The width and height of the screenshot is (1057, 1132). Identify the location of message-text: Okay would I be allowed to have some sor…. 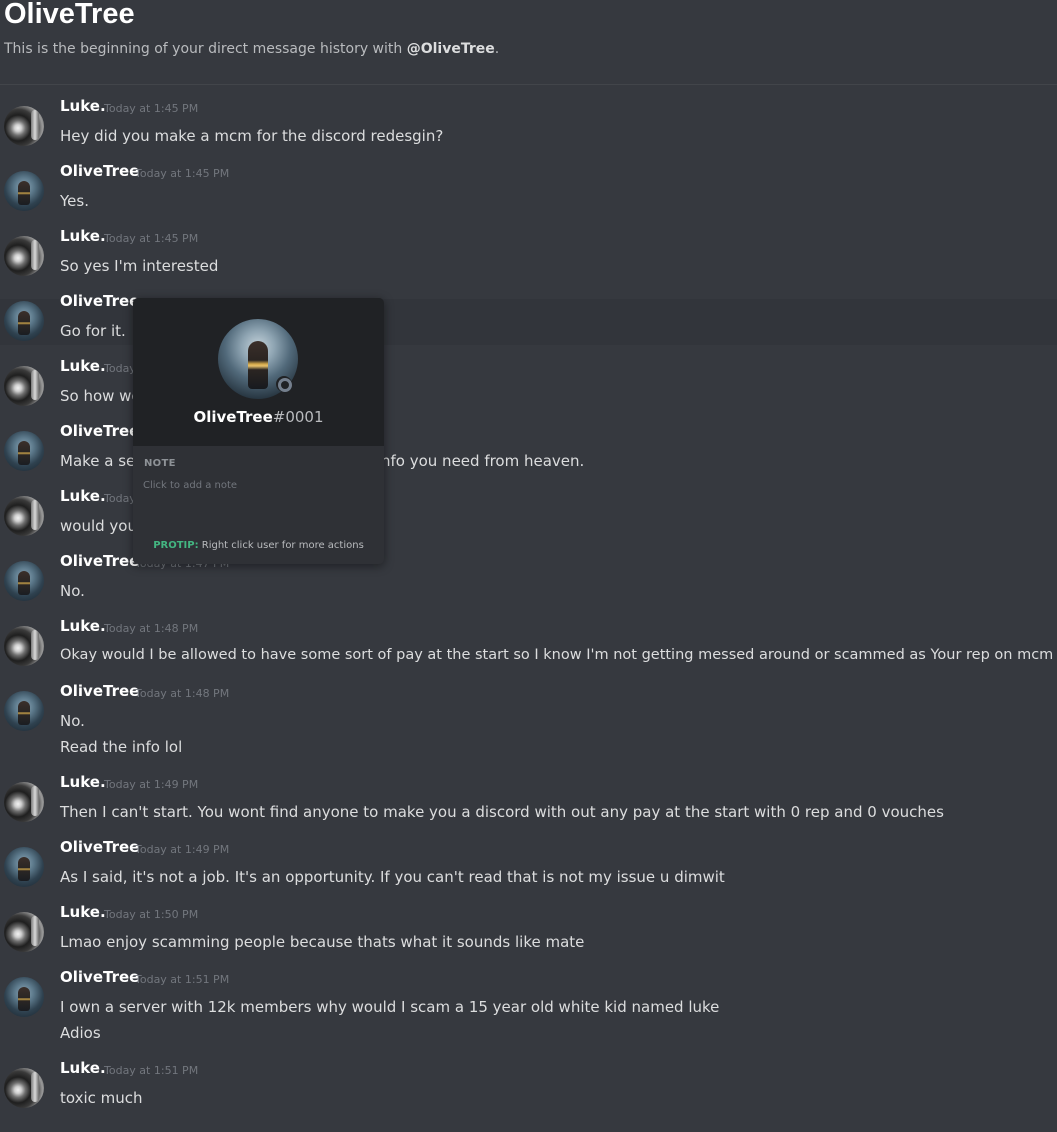
(558, 655).